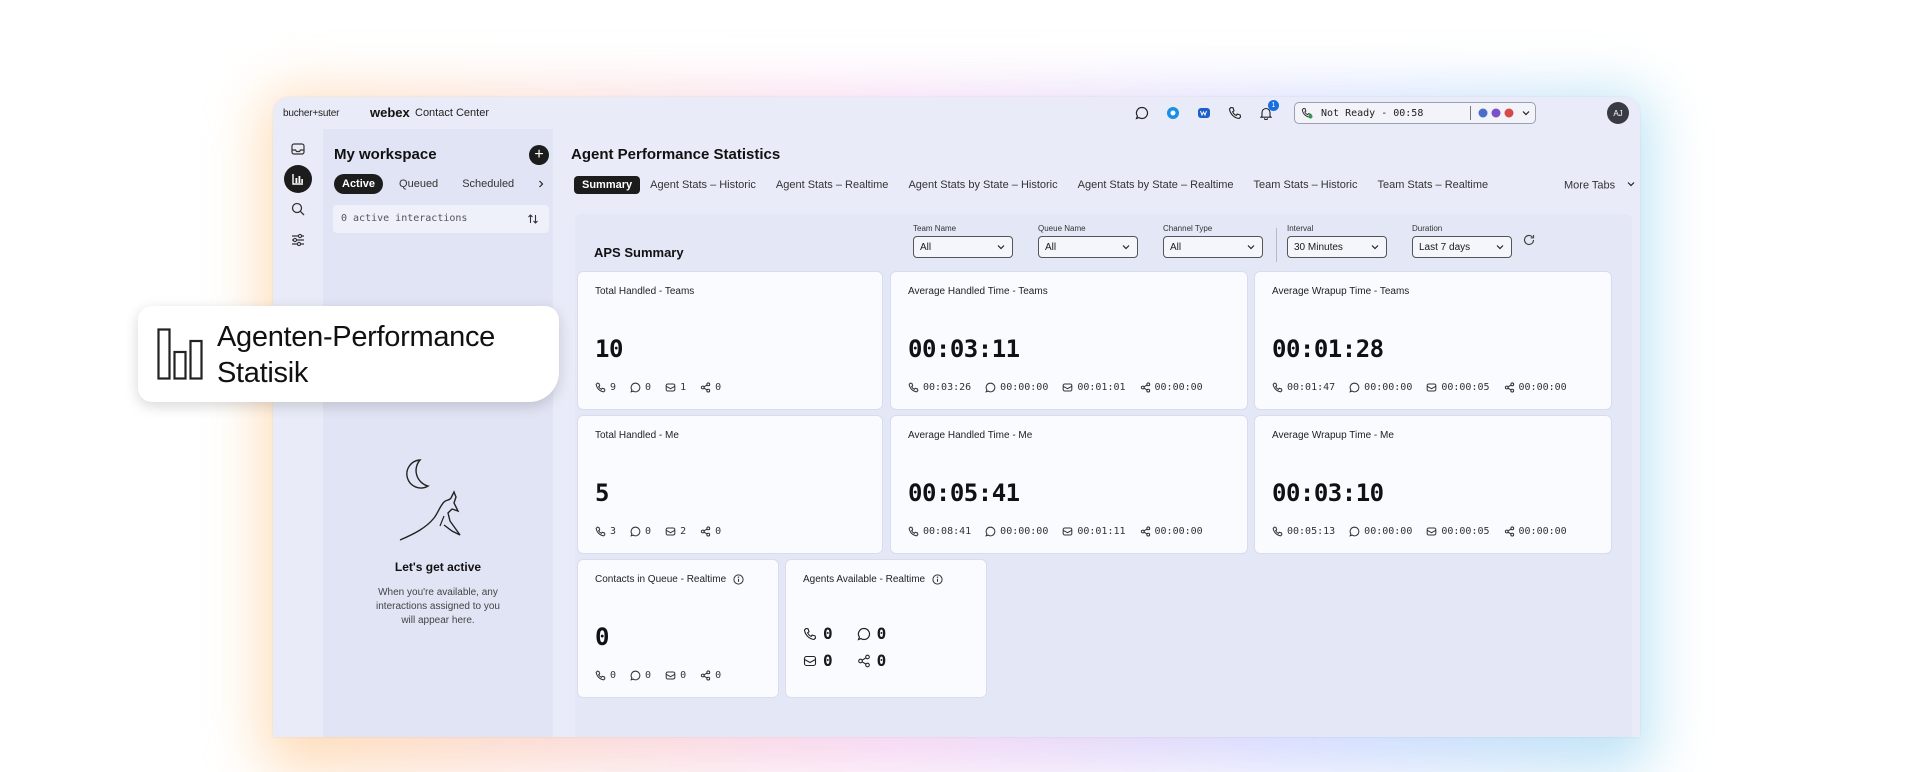 The width and height of the screenshot is (1920, 772). Describe the element at coordinates (886, 628) in the screenshot. I see `card-agents-available-realtime: Agents Available - Realtime 0 0 0 0` at that location.